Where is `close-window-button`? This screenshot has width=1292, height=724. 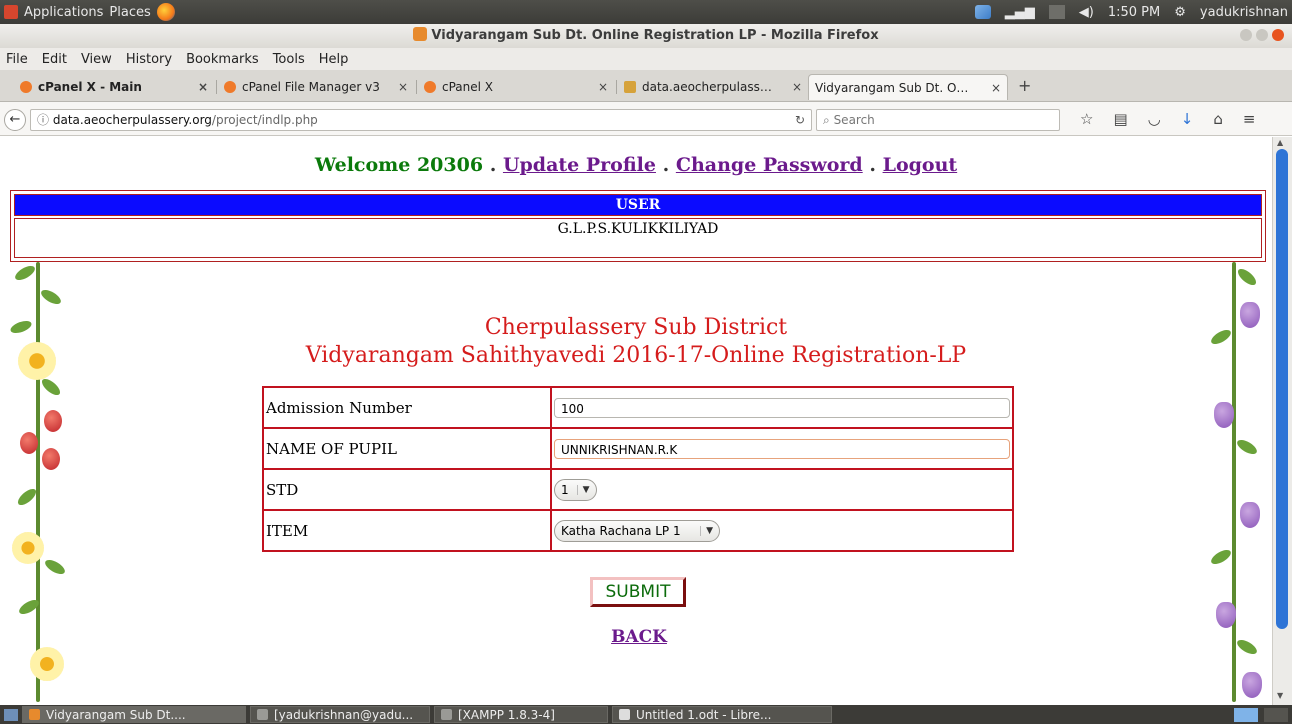
close-window-button is located at coordinates (1278, 35).